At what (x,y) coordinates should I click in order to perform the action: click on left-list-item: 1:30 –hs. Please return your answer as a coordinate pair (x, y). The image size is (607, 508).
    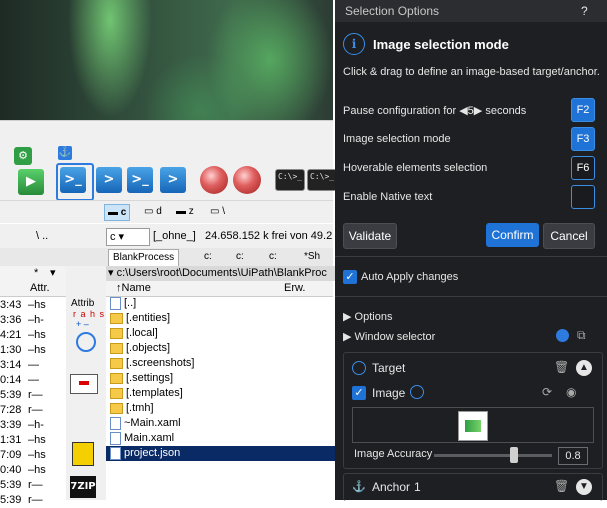
    Looking at the image, I should click on (33, 350).